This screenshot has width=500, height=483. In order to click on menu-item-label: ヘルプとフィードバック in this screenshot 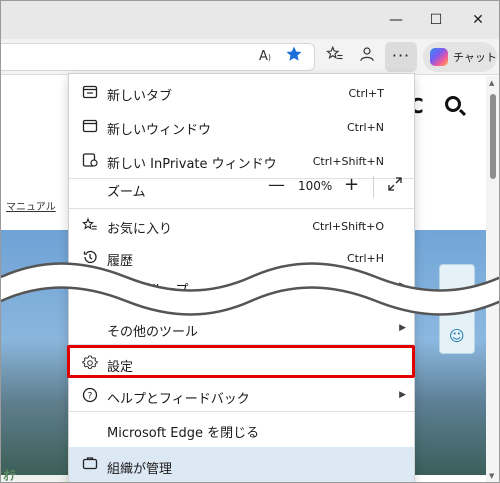, I will do `click(178, 399)`.